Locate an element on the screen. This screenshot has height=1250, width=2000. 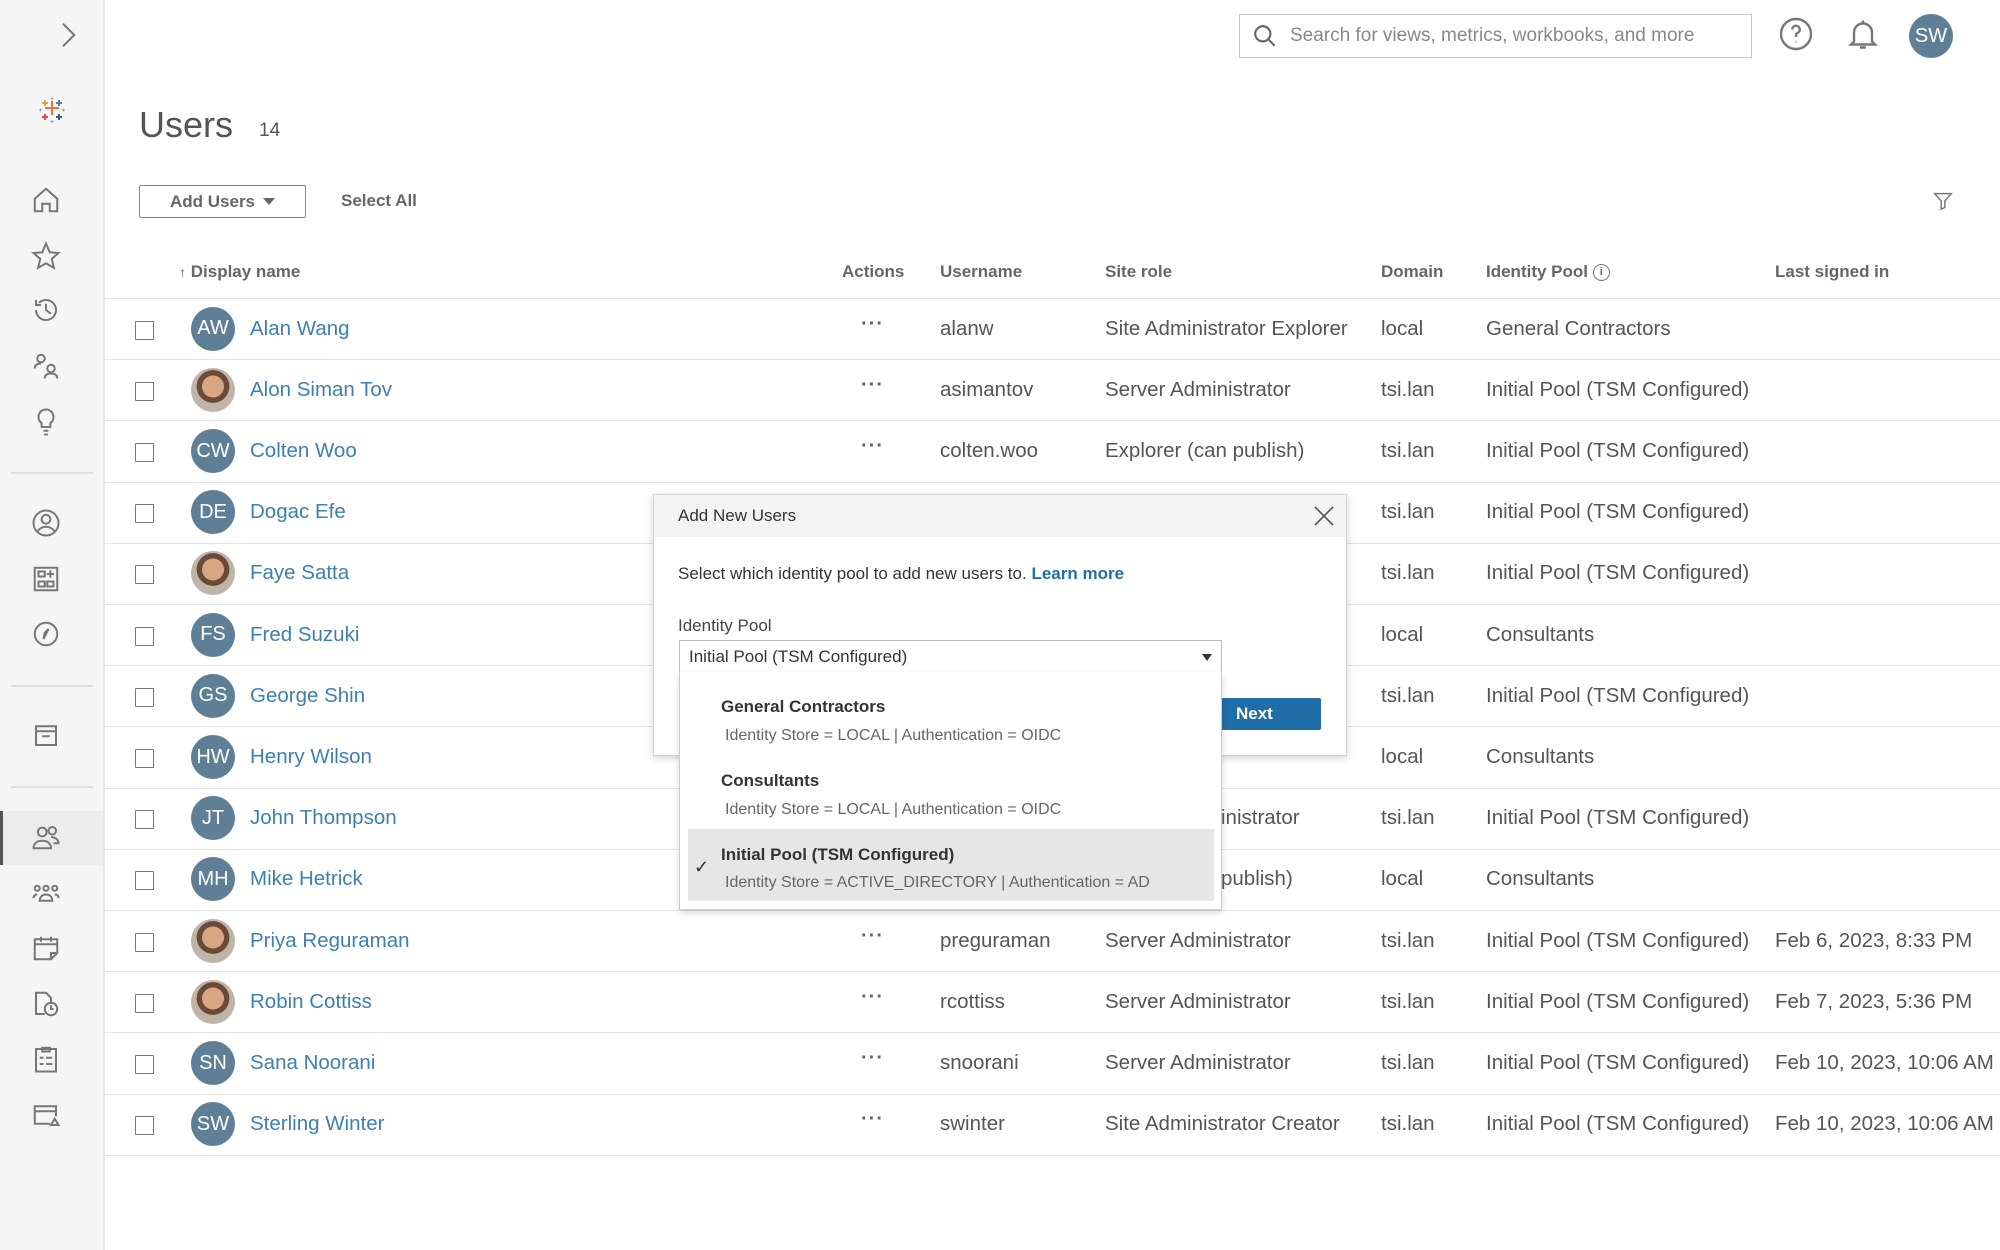
home-icon is located at coordinates (46, 200).